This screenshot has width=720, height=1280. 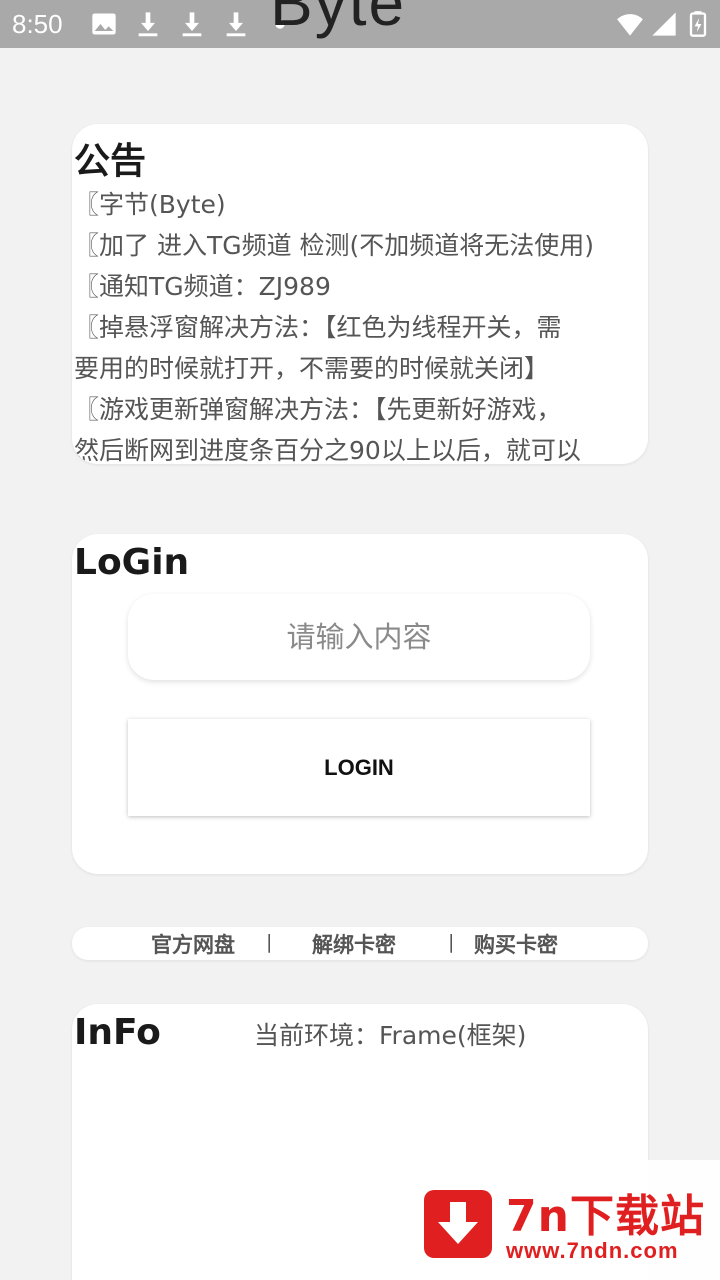 I want to click on notice-line: 〖加了 进入TG频道 检测(不加频道将无法使用), so click(x=334, y=245).